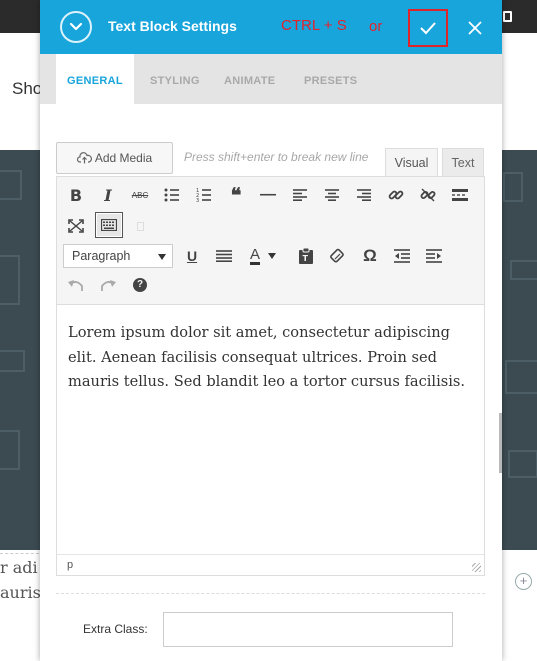 The width and height of the screenshot is (537, 661). What do you see at coordinates (162, 257) in the screenshot?
I see `dropdown-arrow-icon` at bounding box center [162, 257].